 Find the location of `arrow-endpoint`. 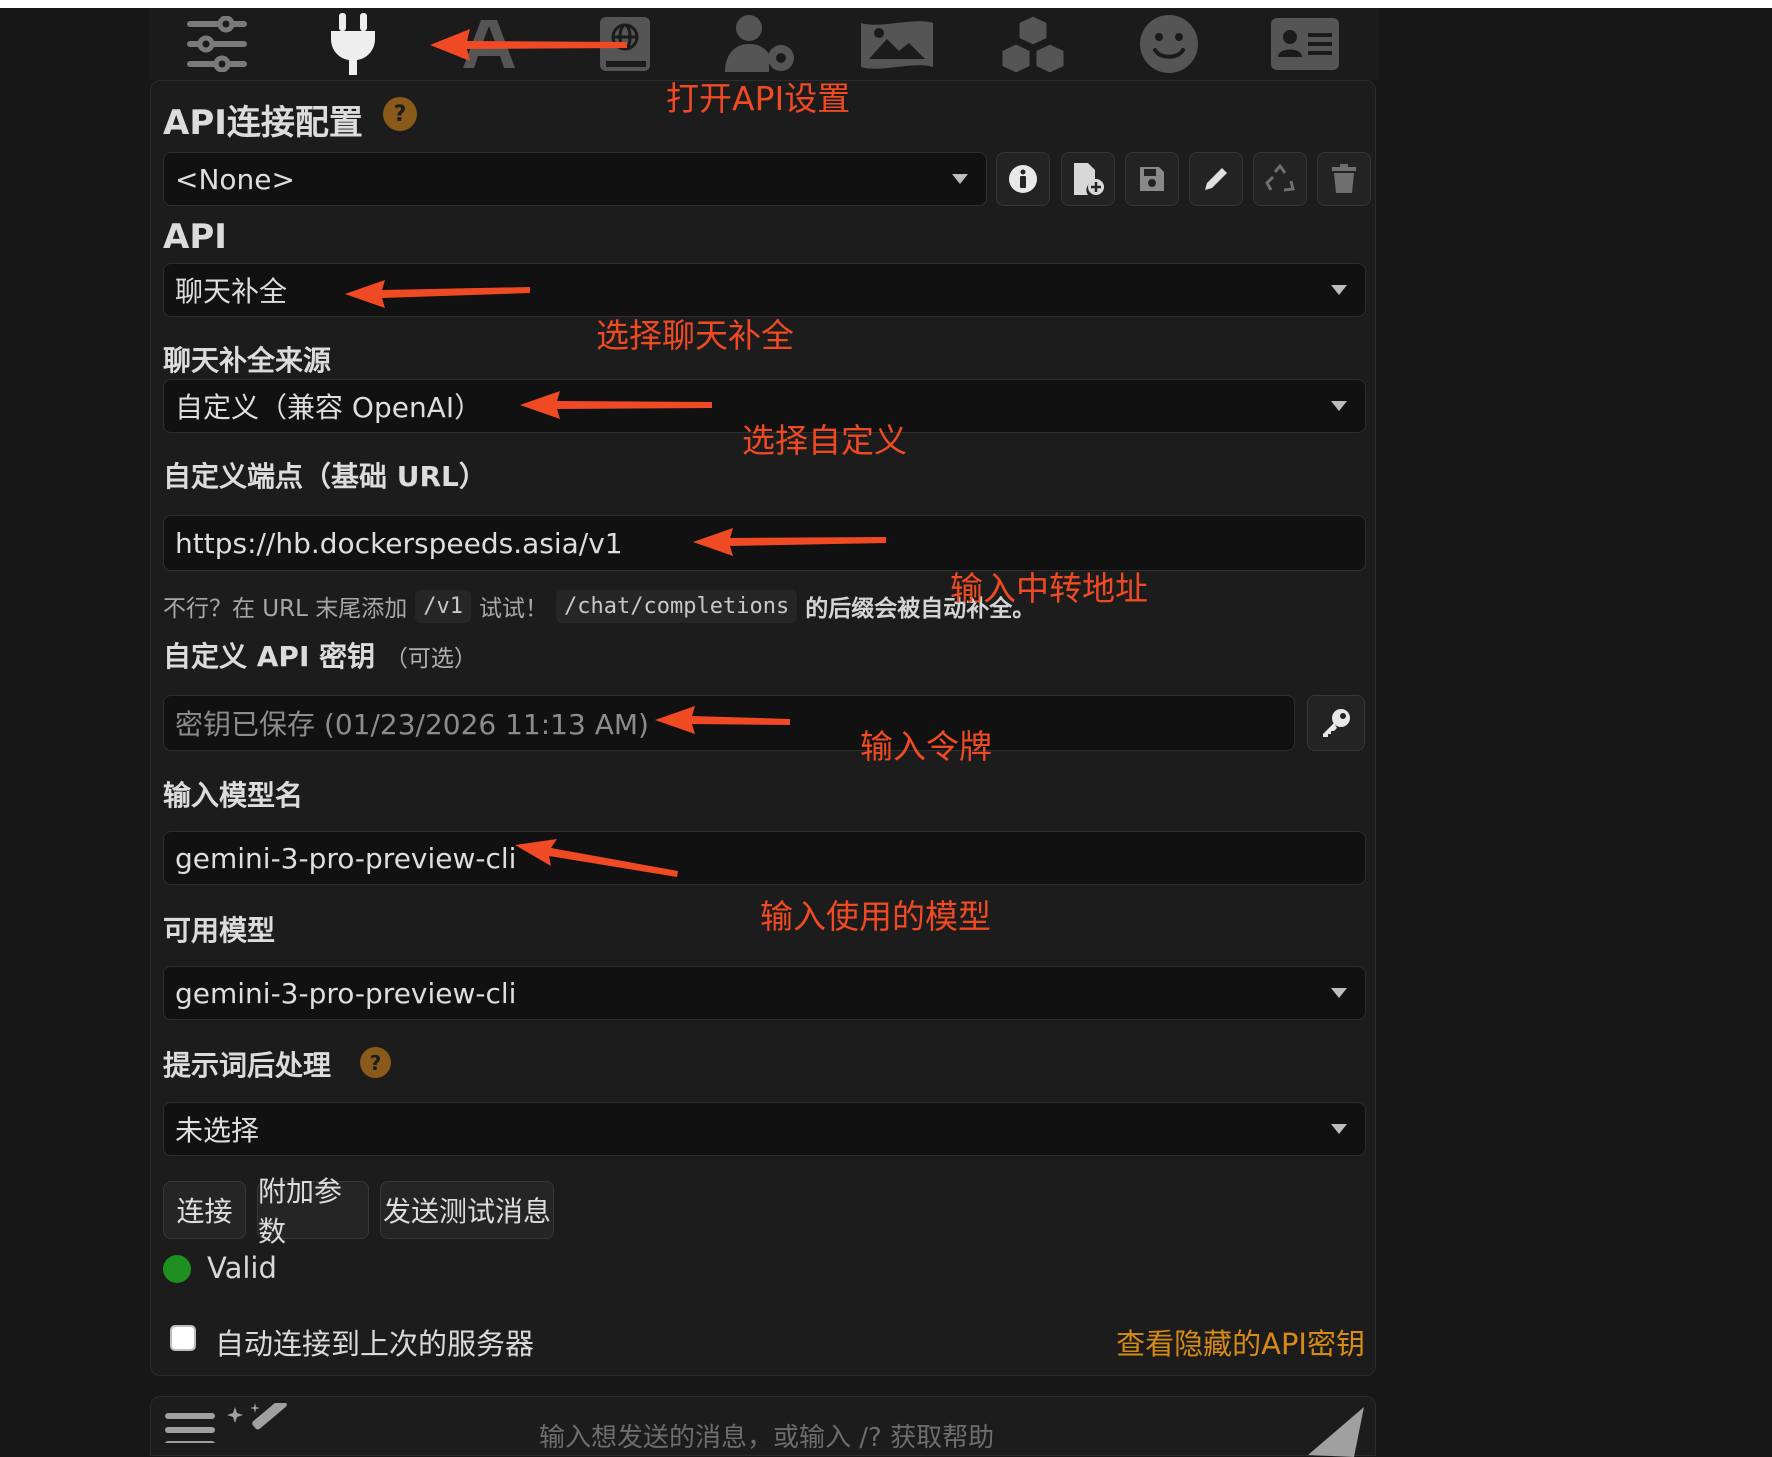

arrow-endpoint is located at coordinates (789, 542).